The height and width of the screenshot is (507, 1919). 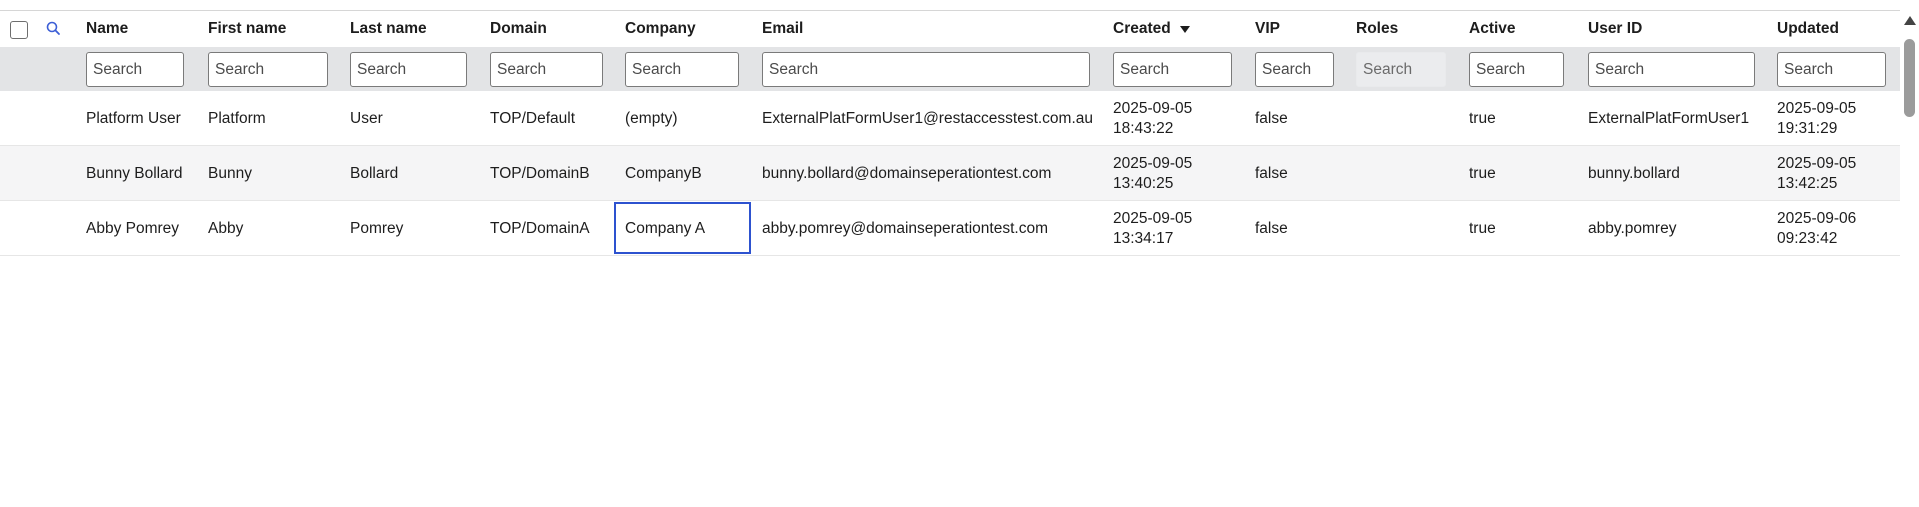 I want to click on cell-domain-link: TOP/DomainB, so click(x=540, y=173).